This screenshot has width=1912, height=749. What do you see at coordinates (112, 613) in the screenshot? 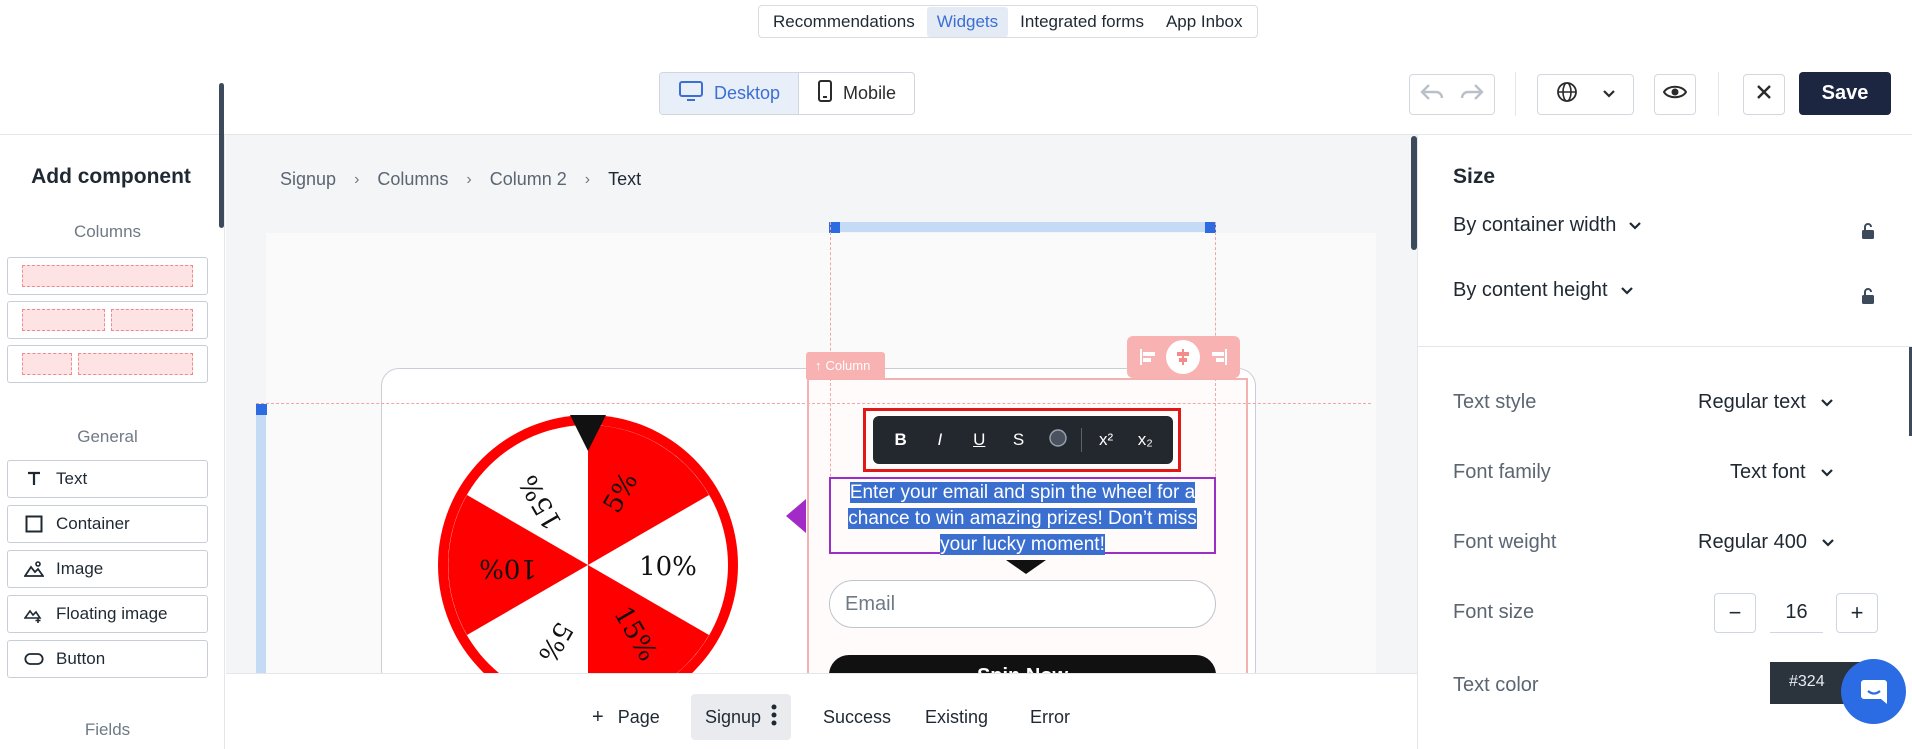
I see `floating-image-component-label: Floating image` at bounding box center [112, 613].